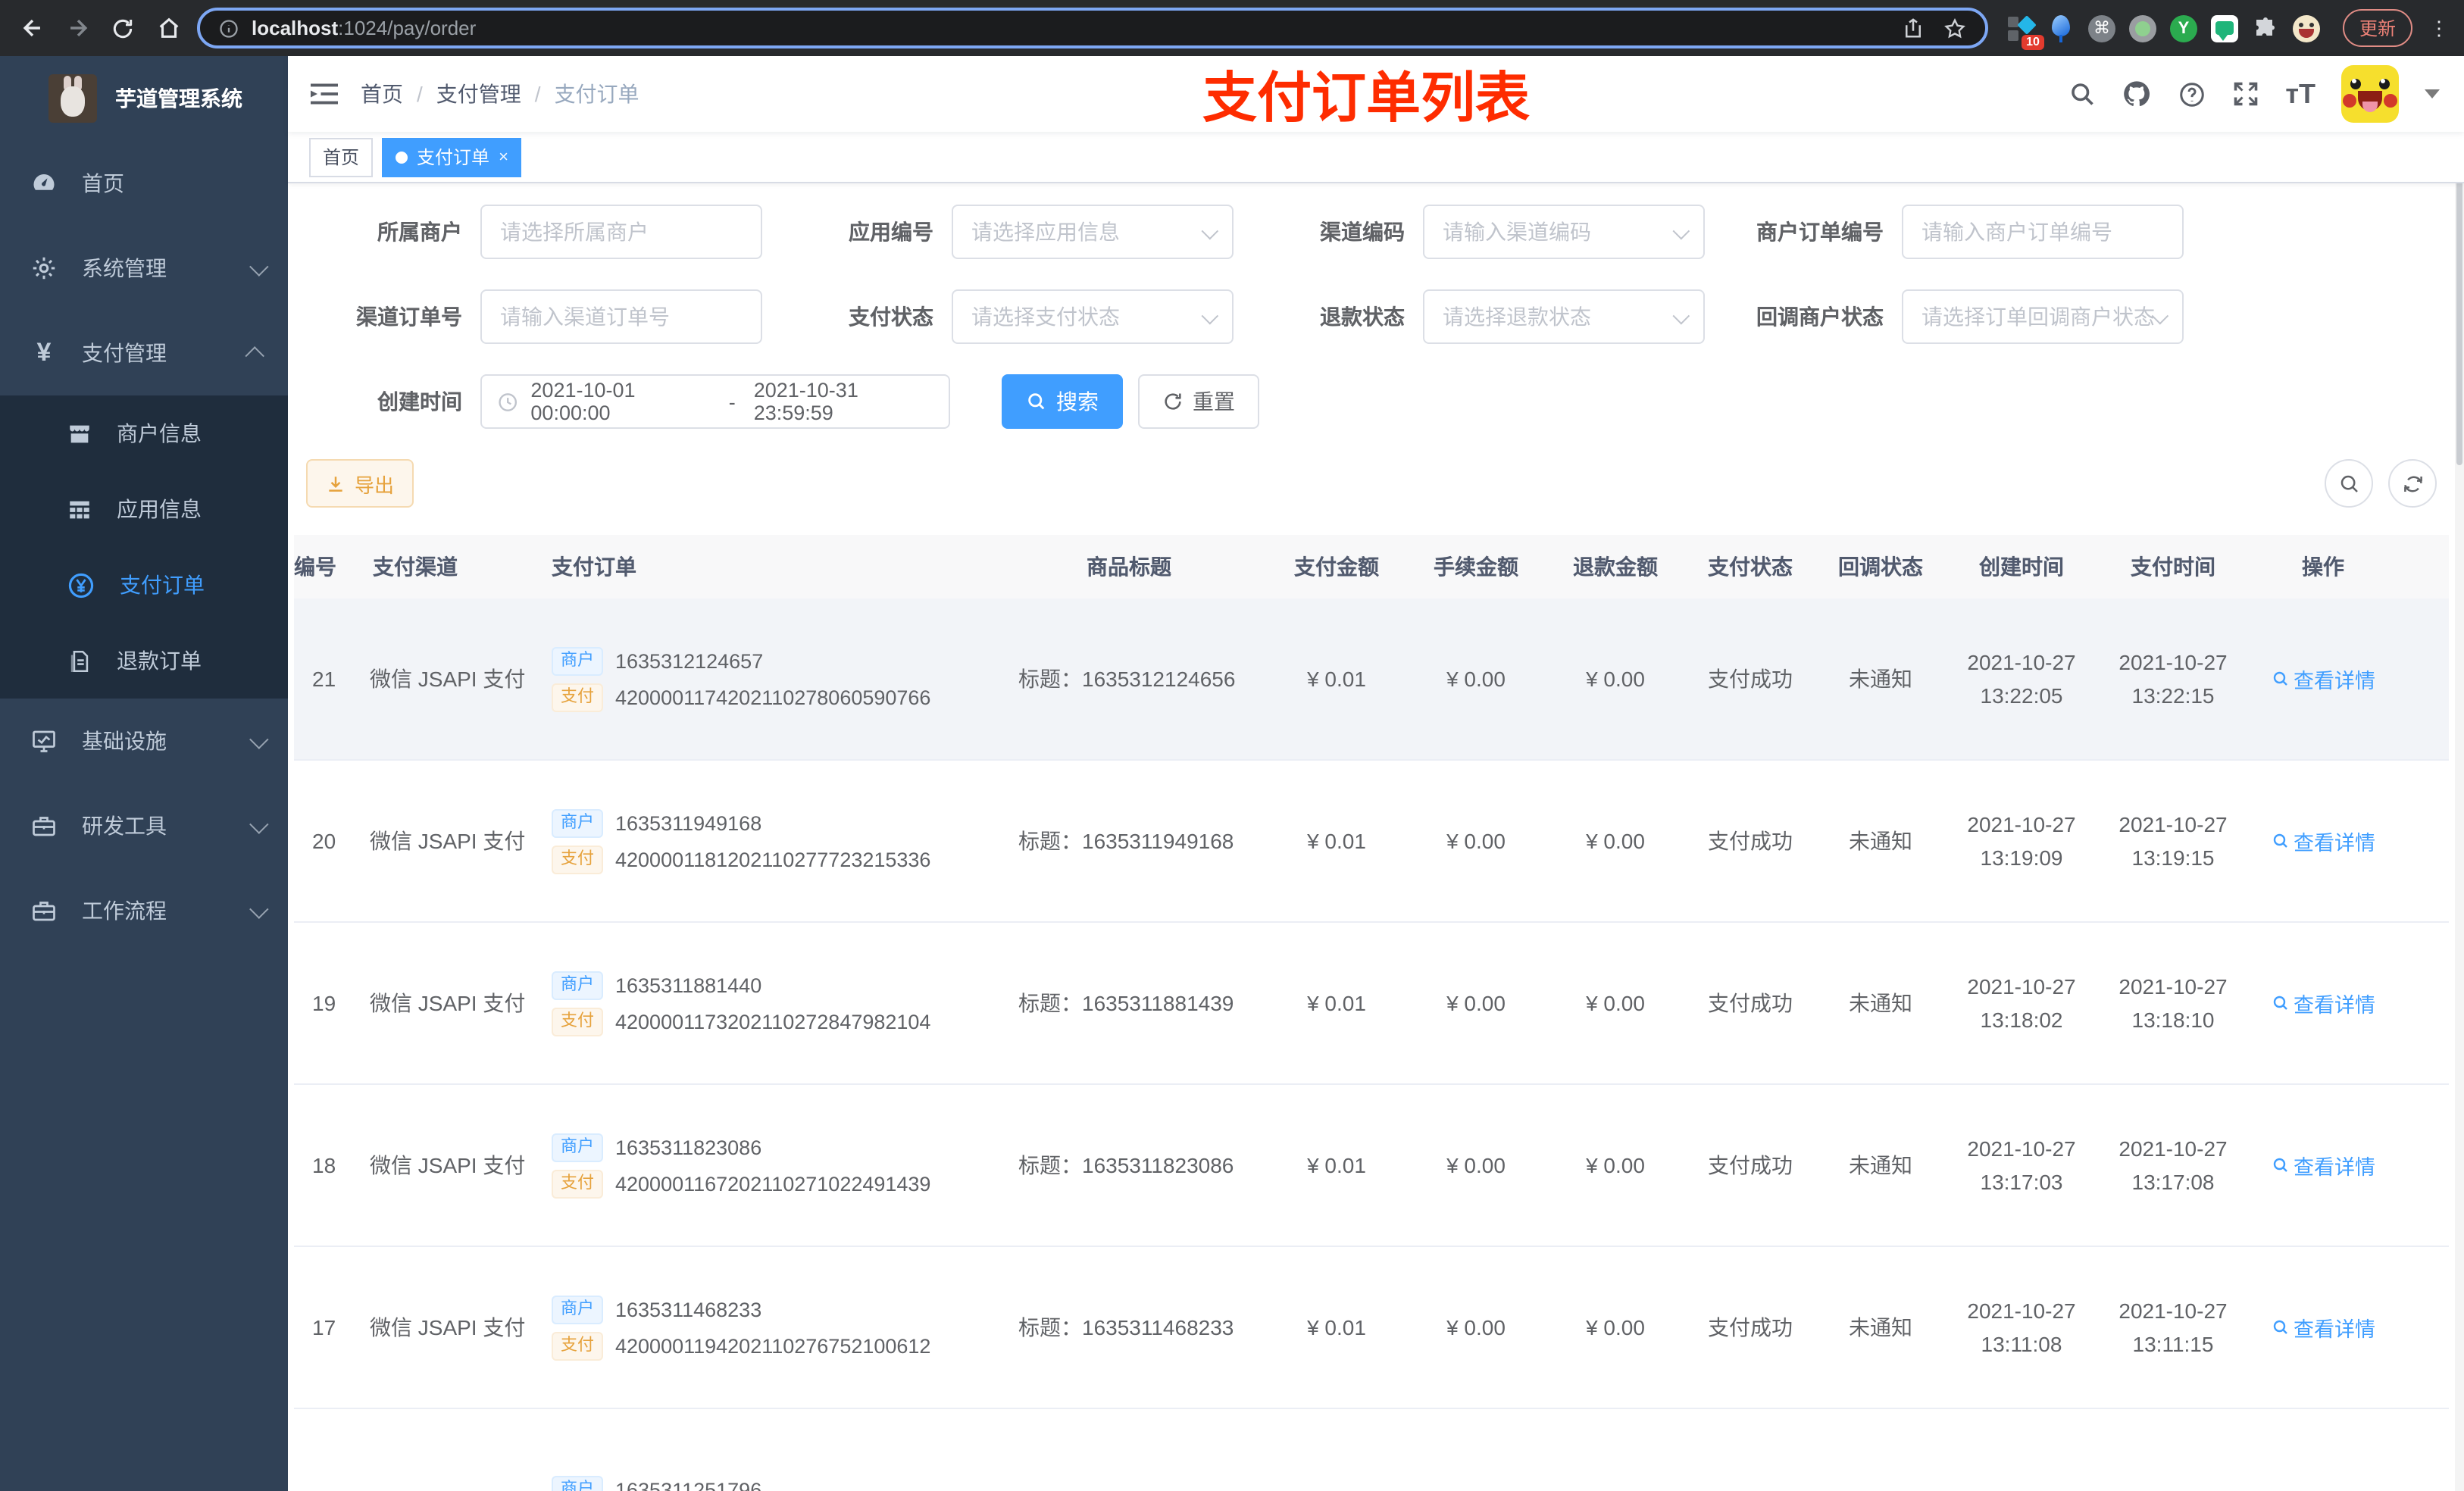 This screenshot has height=1491, width=2464. I want to click on browser-home-icon, so click(168, 28).